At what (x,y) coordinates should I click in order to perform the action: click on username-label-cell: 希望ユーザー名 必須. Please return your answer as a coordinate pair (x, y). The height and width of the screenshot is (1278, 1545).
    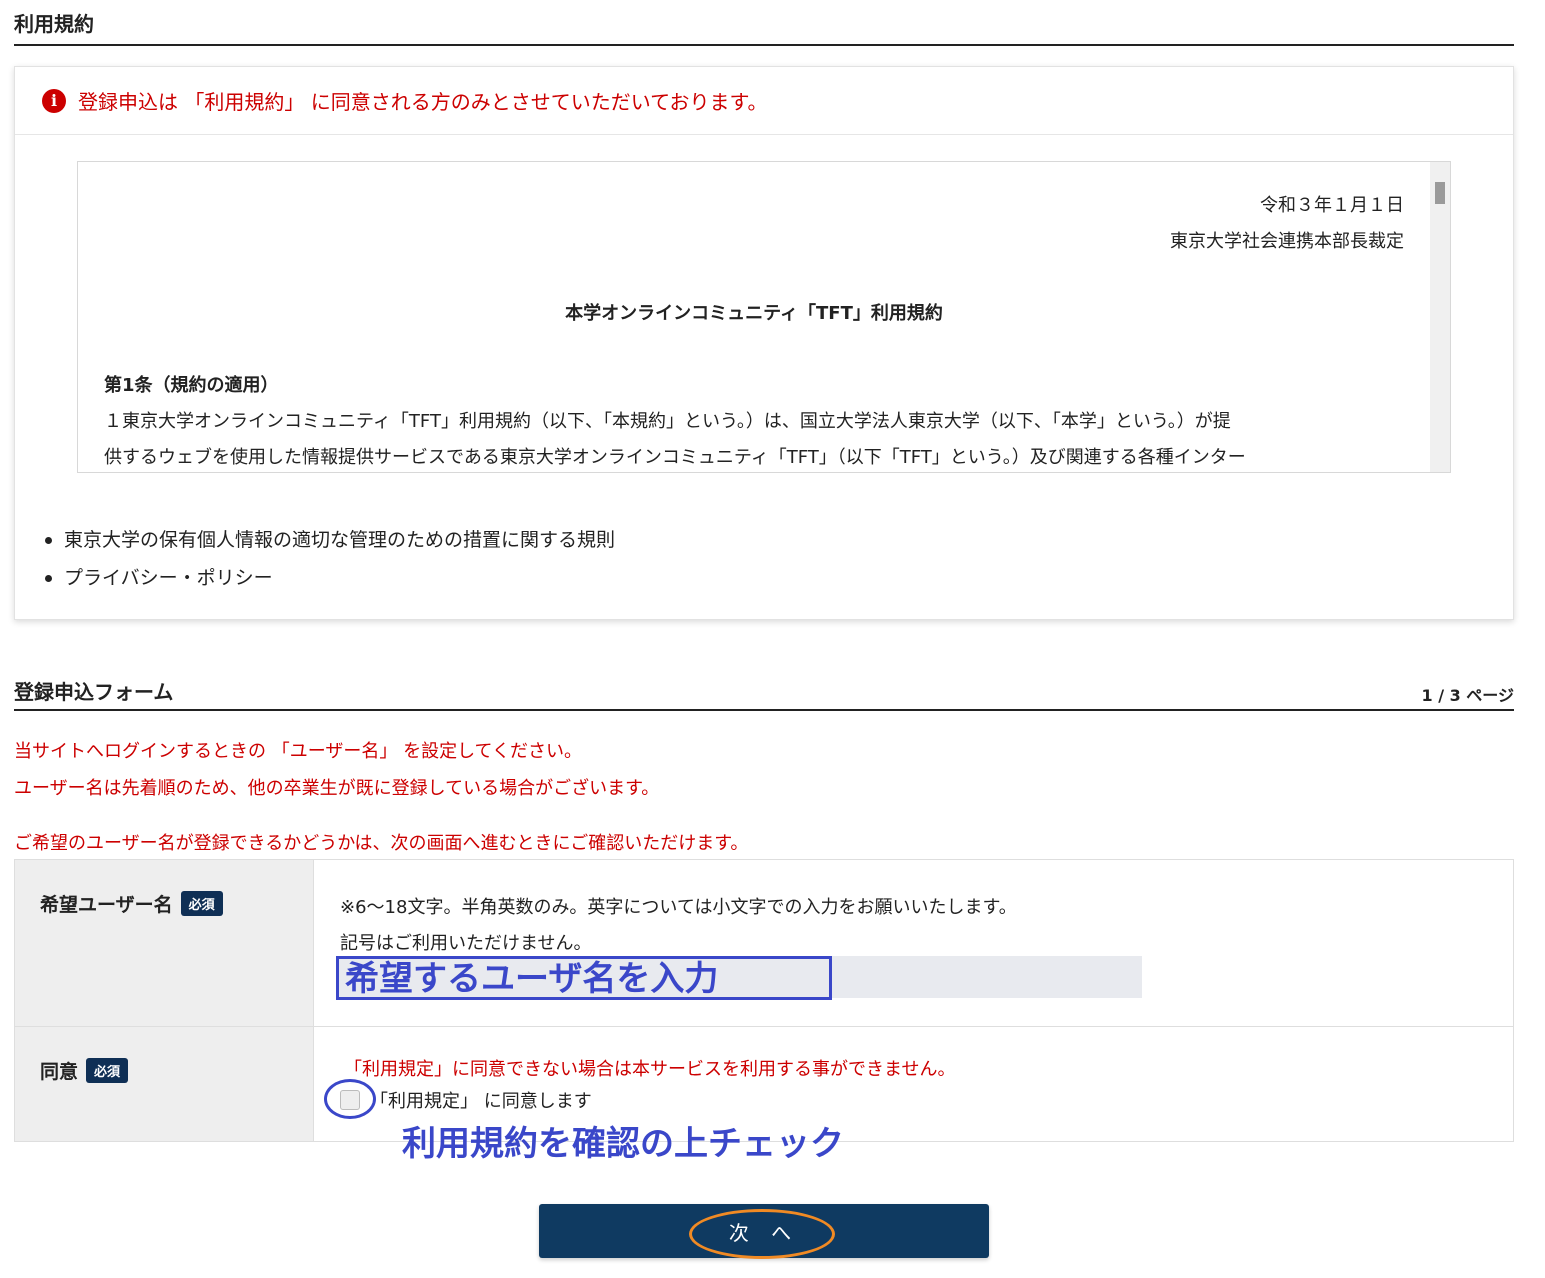
    Looking at the image, I should click on (164, 943).